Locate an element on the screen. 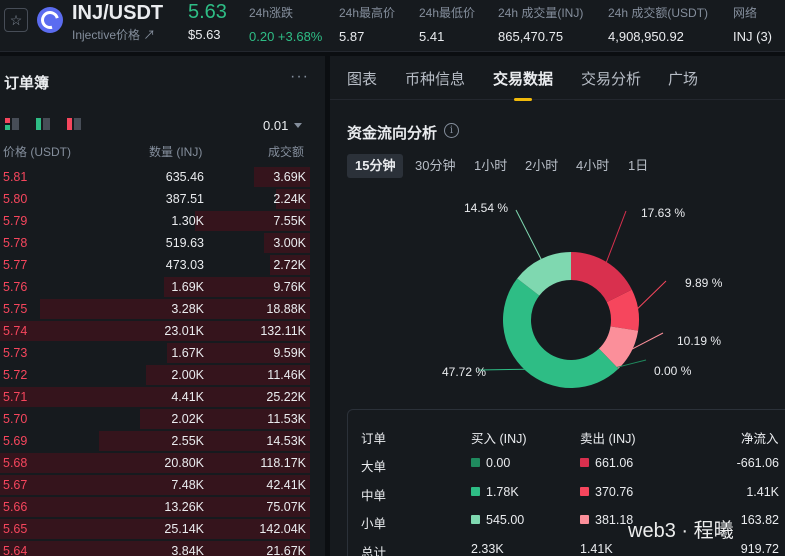 This screenshot has width=785, height=556. table-header: 订单 is located at coordinates (374, 439).